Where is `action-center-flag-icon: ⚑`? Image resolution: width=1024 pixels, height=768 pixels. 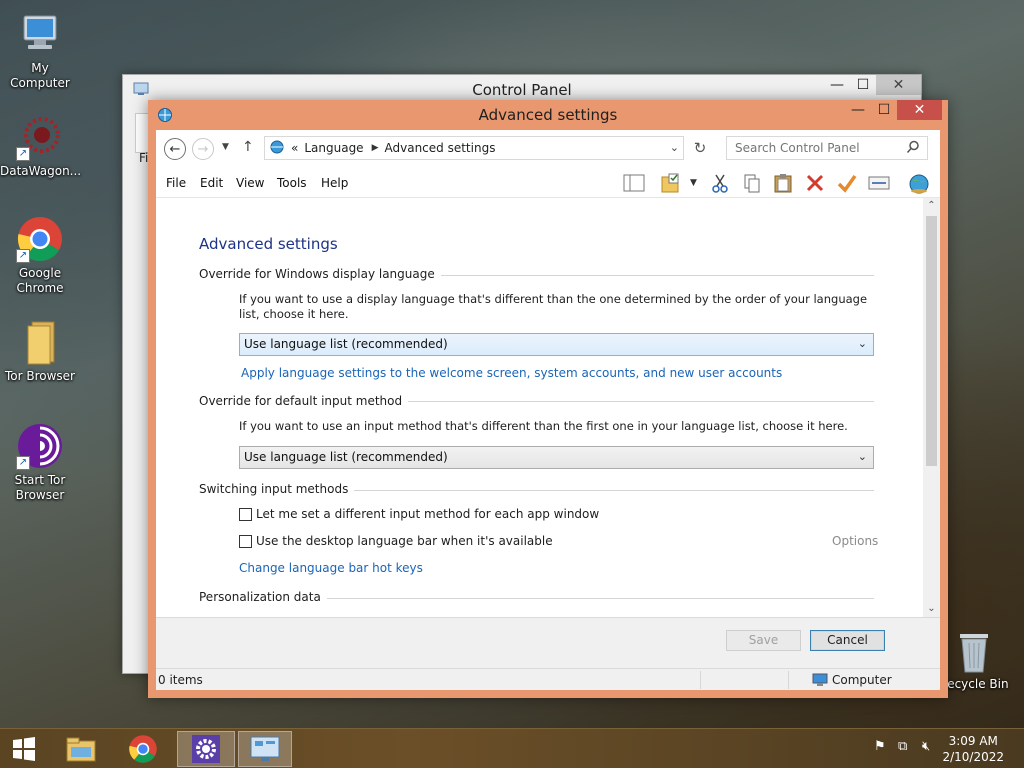 action-center-flag-icon: ⚑ is located at coordinates (880, 746).